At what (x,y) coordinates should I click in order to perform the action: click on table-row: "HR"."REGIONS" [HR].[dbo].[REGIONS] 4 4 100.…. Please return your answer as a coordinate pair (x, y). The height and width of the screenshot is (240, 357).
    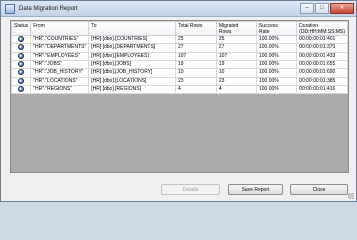
    Looking at the image, I should click on (179, 89).